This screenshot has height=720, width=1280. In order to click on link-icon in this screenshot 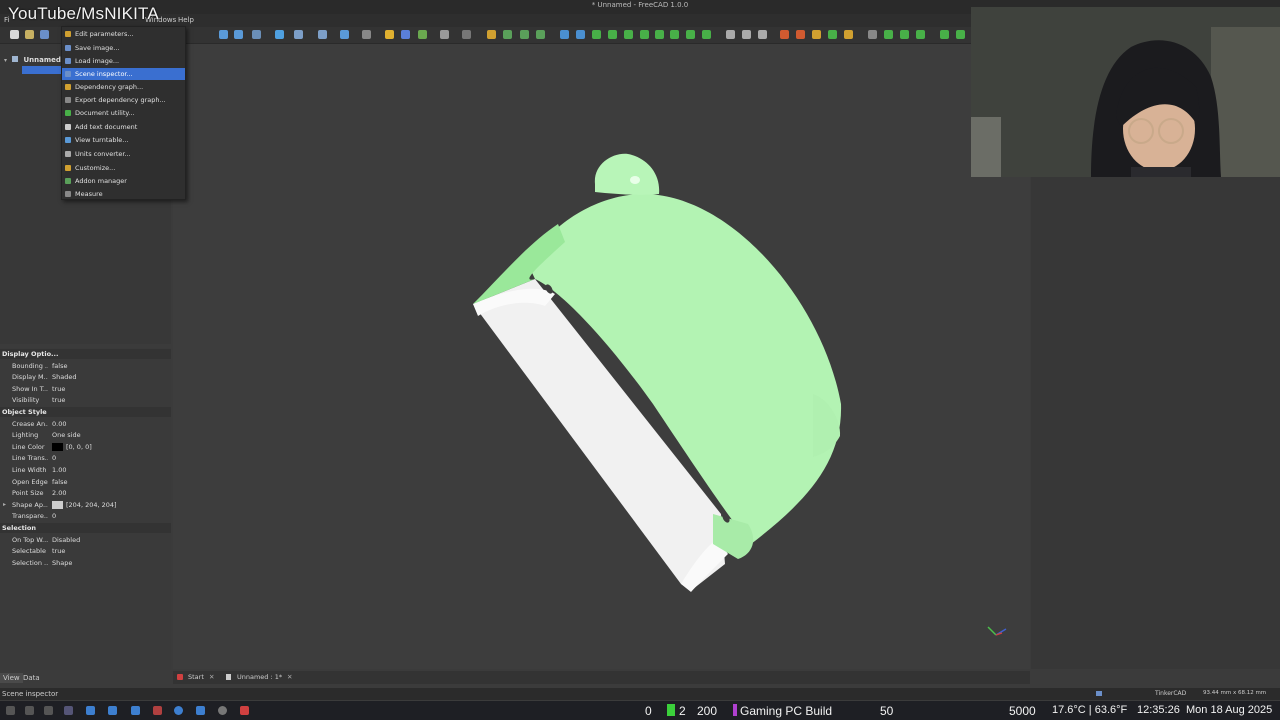, I will do `click(422, 34)`.